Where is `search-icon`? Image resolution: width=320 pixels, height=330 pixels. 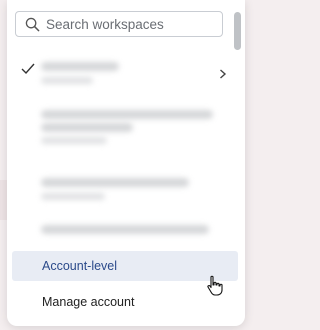 search-icon is located at coordinates (32, 24).